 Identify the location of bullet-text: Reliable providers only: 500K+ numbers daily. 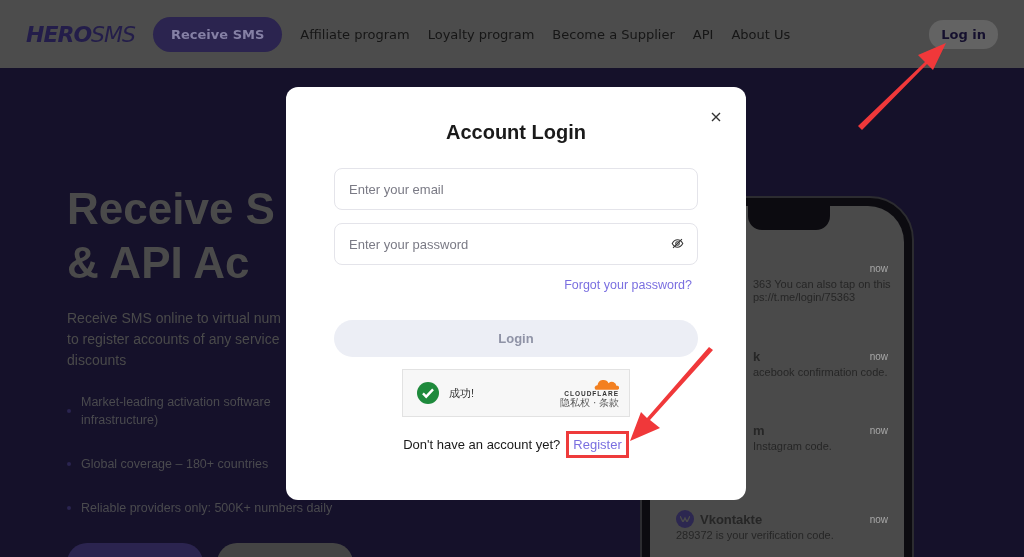
(207, 508).